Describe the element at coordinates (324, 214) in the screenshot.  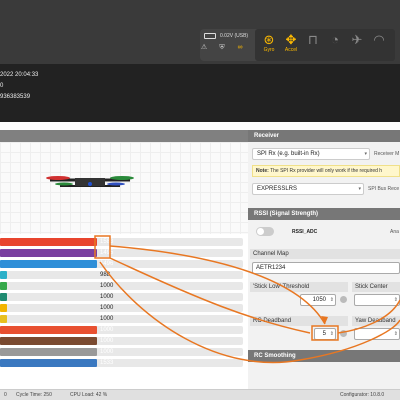
I see `rssi-title: RSSI (Signal Strength)` at that location.